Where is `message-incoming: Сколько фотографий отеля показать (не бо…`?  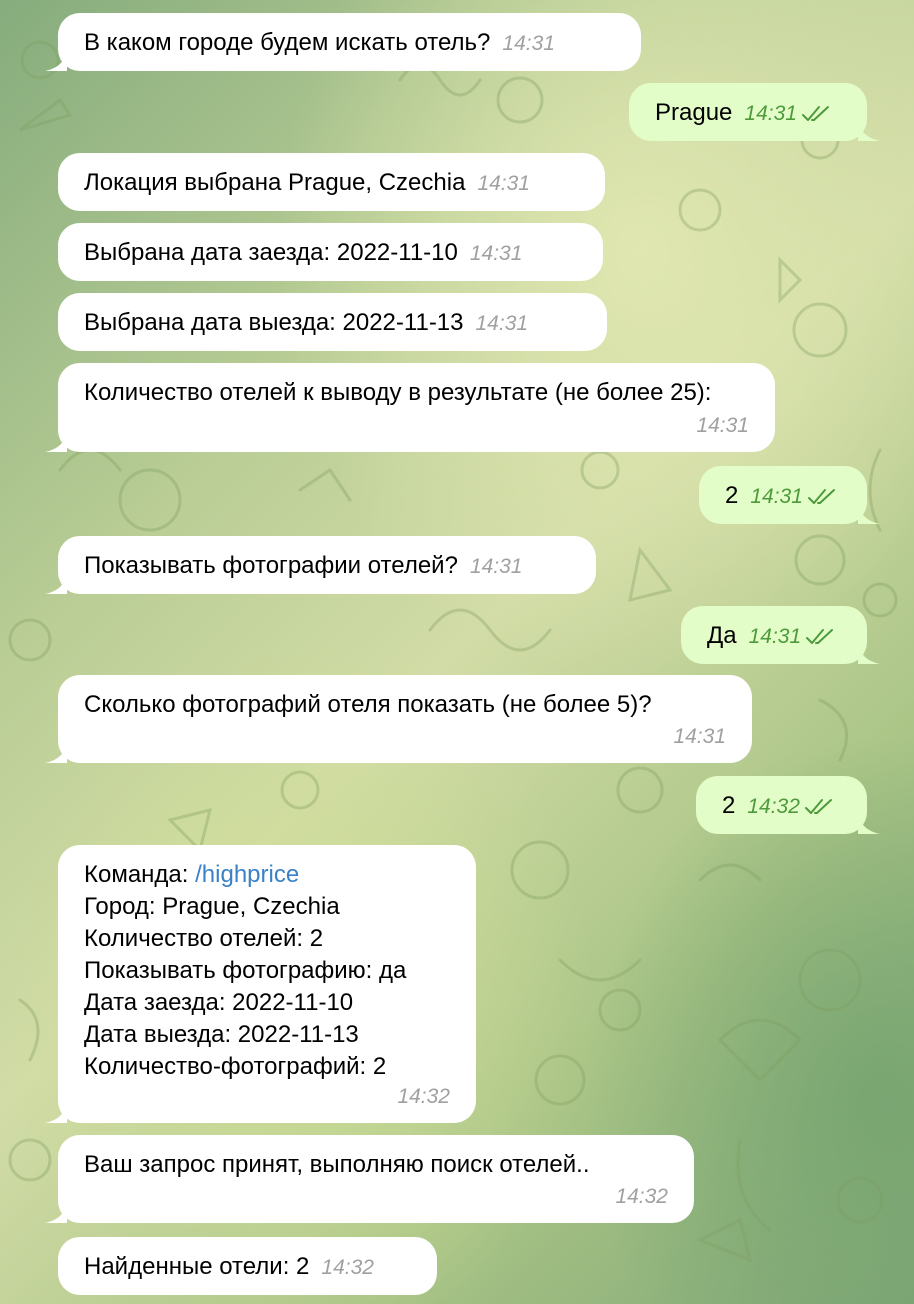 message-incoming: Сколько фотографий отеля показать (не бо… is located at coordinates (398, 719).